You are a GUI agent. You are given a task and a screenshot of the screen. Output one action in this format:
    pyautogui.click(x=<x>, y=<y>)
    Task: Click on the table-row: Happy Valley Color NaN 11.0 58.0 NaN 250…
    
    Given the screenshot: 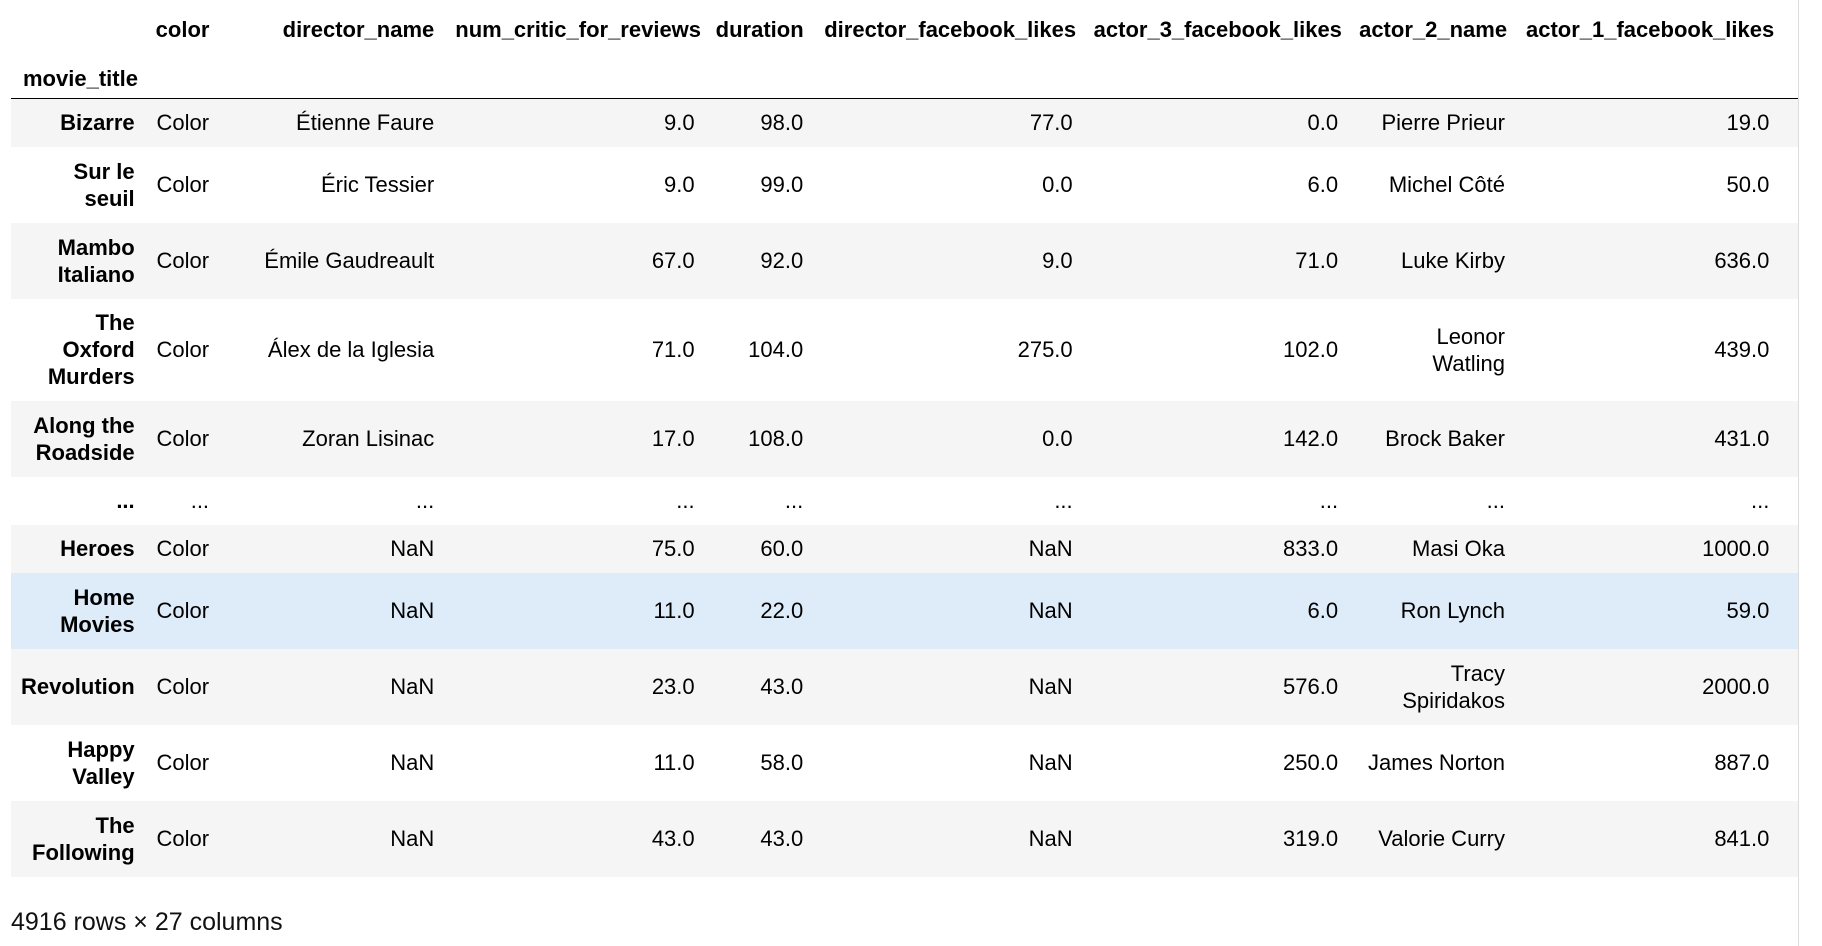 What is the action you would take?
    pyautogui.click(x=904, y=762)
    